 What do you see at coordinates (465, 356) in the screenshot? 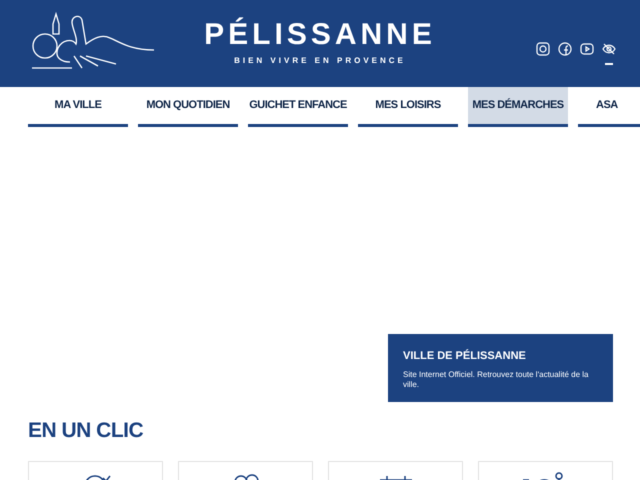
I see `hero-title: VILLE DE PÉLISSANNE` at bounding box center [465, 356].